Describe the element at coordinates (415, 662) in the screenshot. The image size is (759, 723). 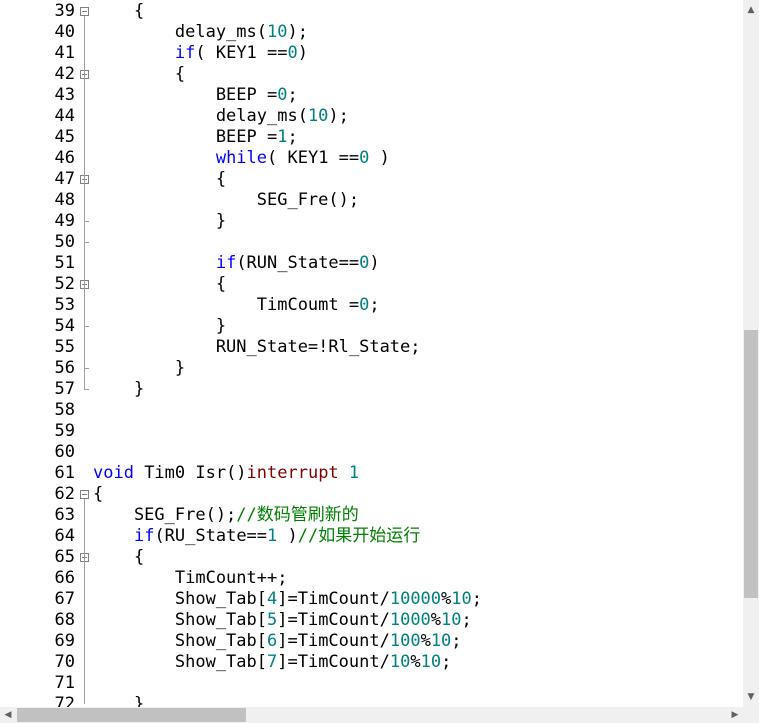
I see `code-token: %` at that location.